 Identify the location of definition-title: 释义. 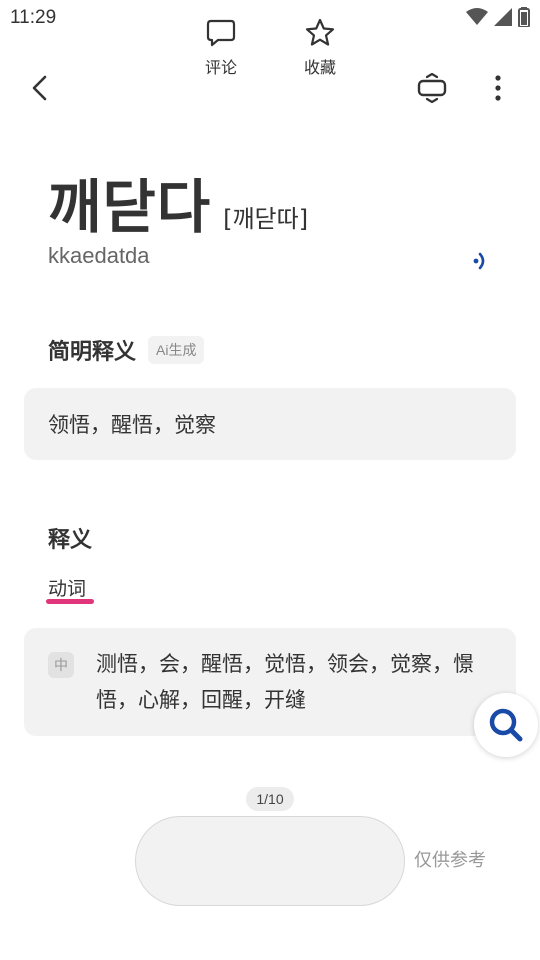
(70, 540).